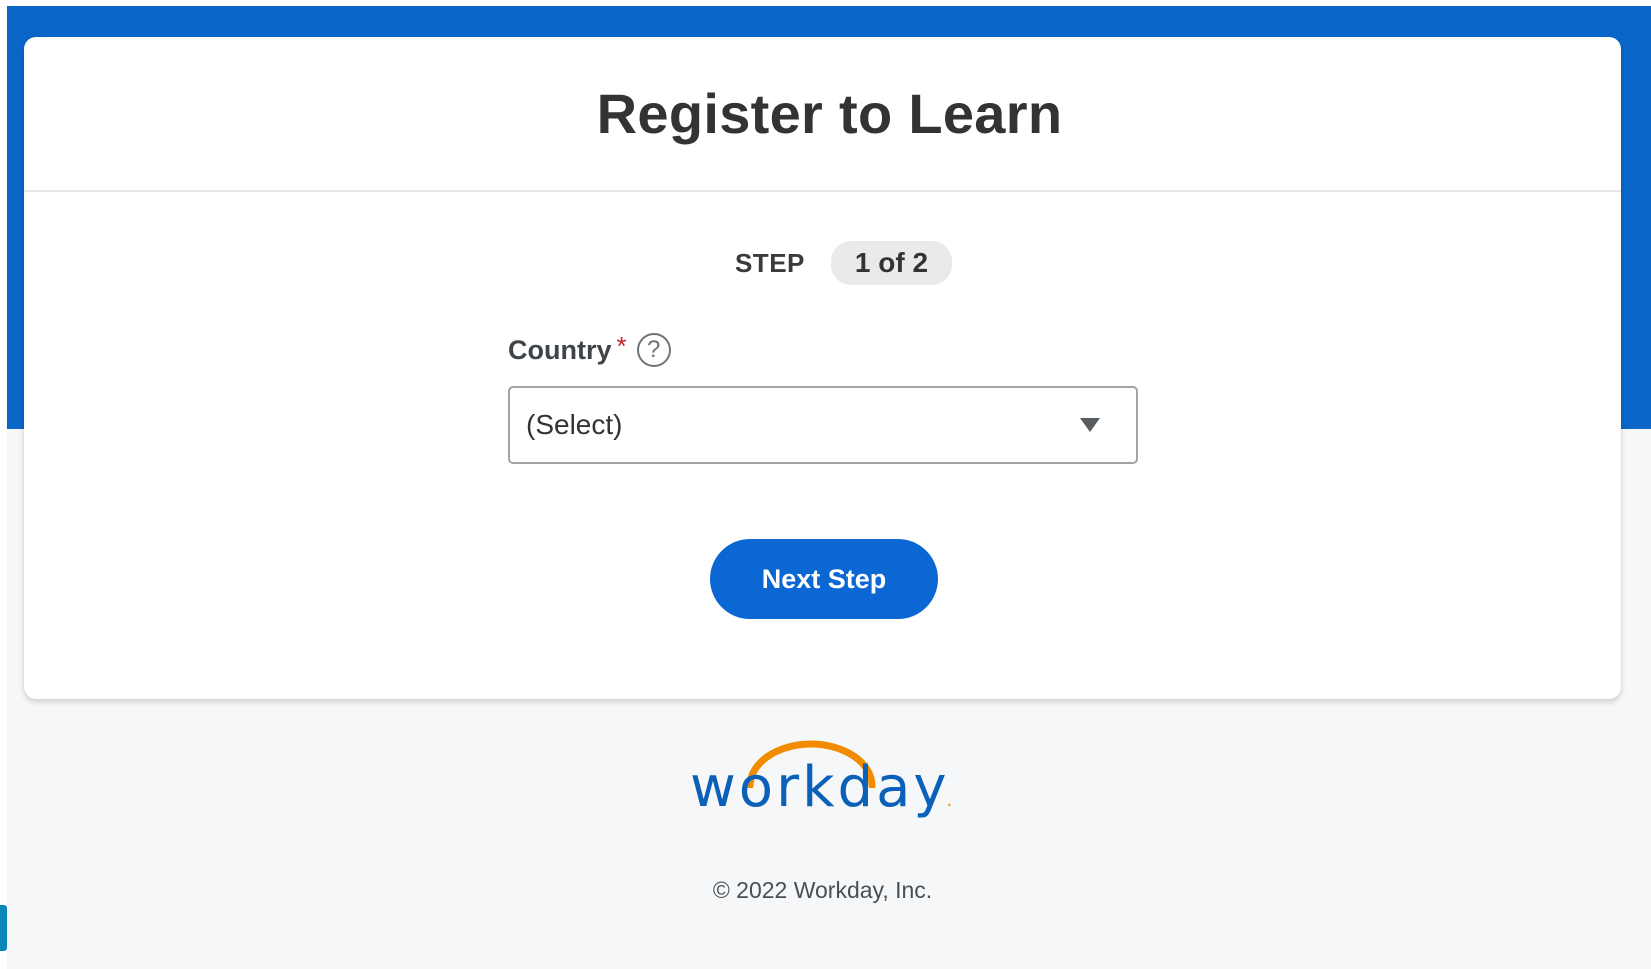 The image size is (1651, 969). Describe the element at coordinates (3, 928) in the screenshot. I see `corner-accent` at that location.